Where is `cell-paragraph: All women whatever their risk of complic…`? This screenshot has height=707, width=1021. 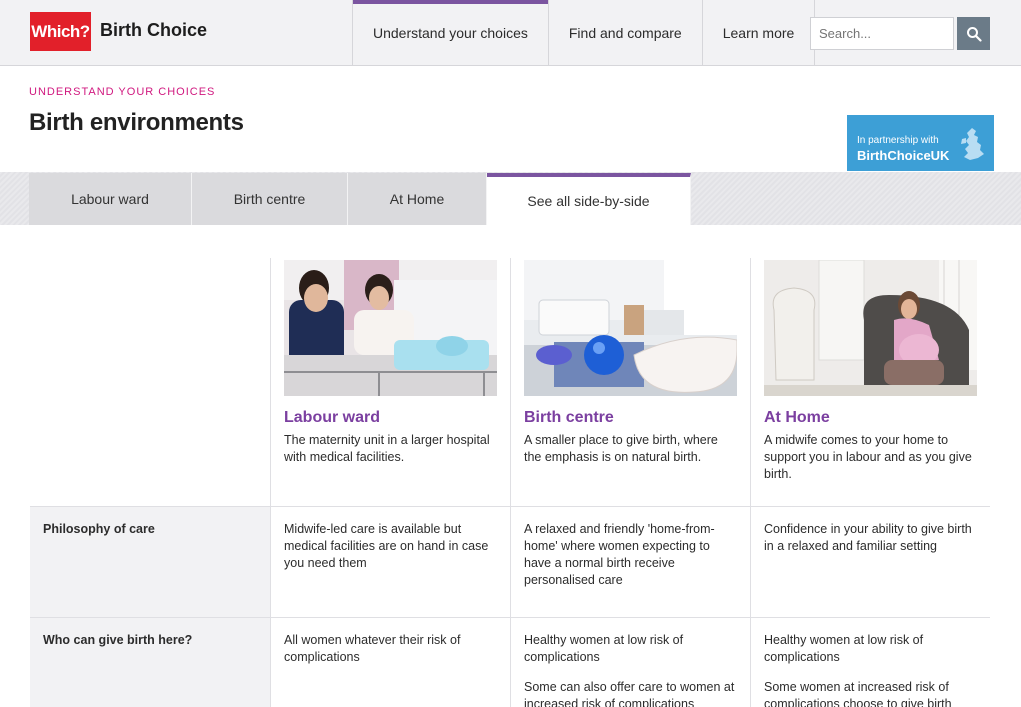 cell-paragraph: All women whatever their risk of complic… is located at coordinates (372, 648).